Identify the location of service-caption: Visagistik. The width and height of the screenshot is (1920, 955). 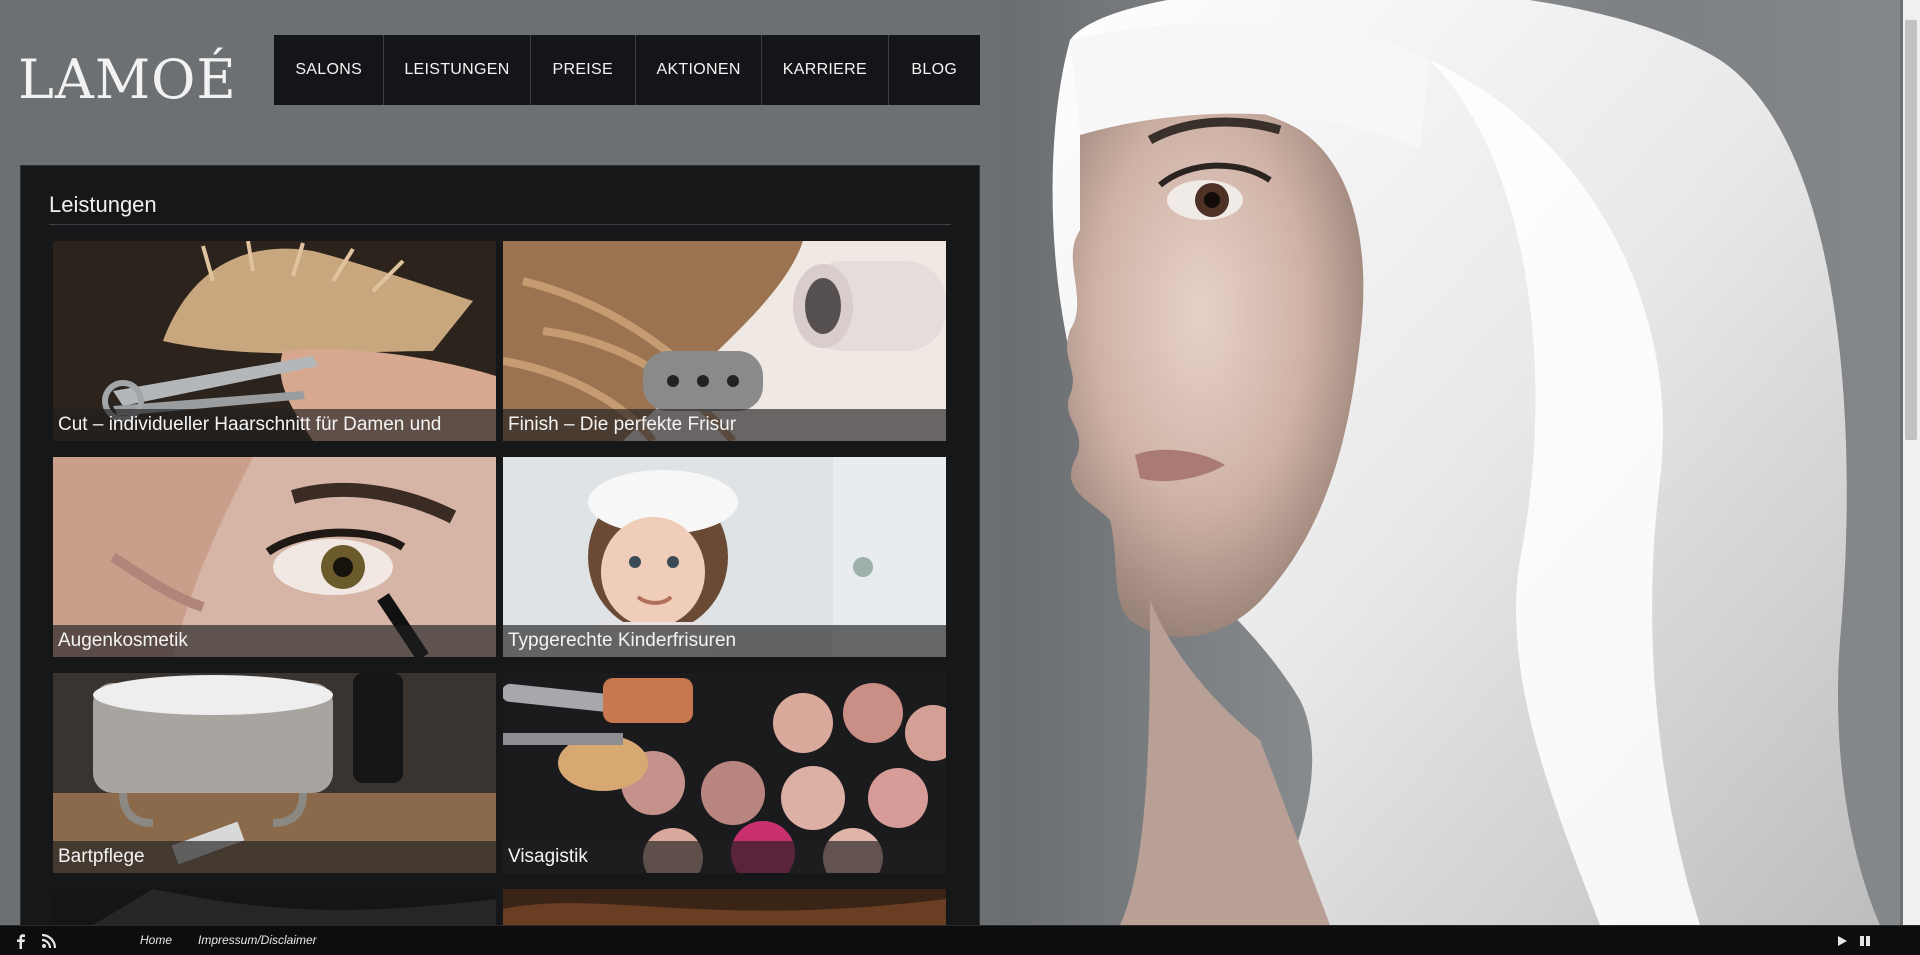
(724, 857).